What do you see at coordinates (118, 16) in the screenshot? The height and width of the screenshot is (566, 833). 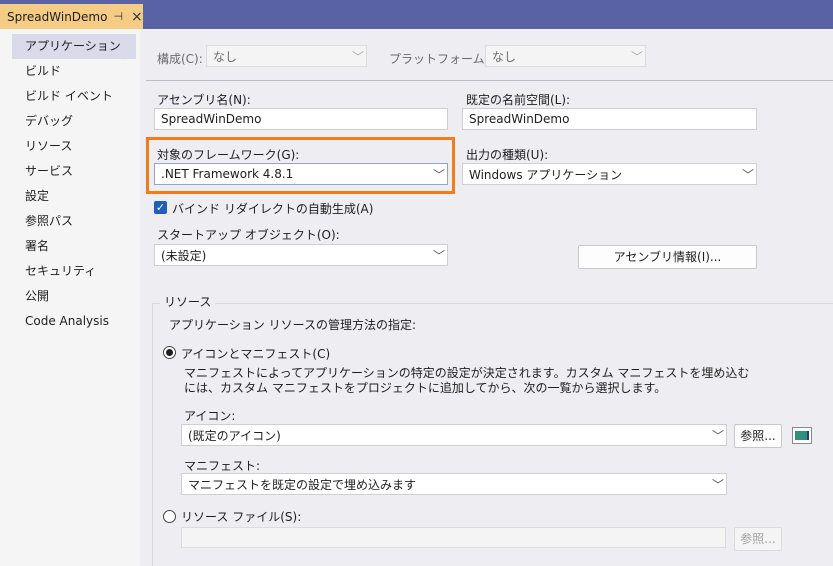 I see `pin-icon: ⊣` at bounding box center [118, 16].